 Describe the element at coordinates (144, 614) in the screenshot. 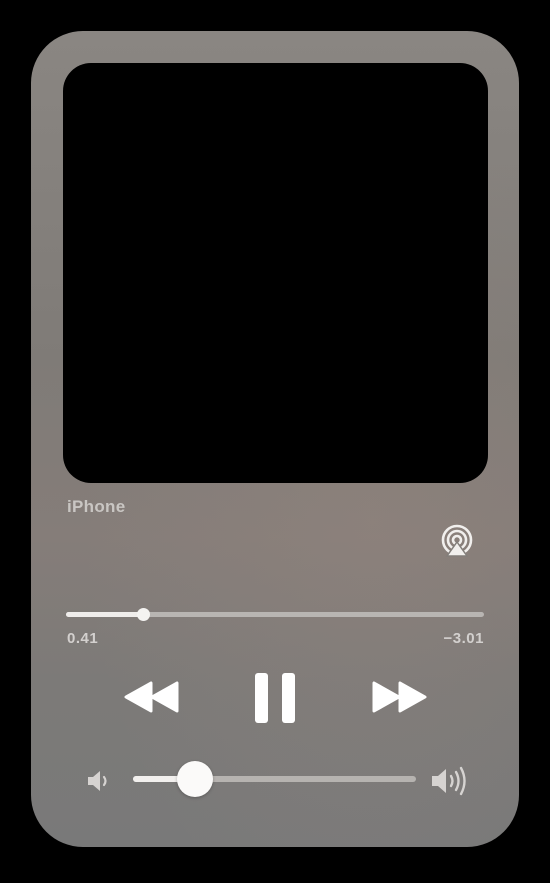

I see `progress-scrubber` at that location.